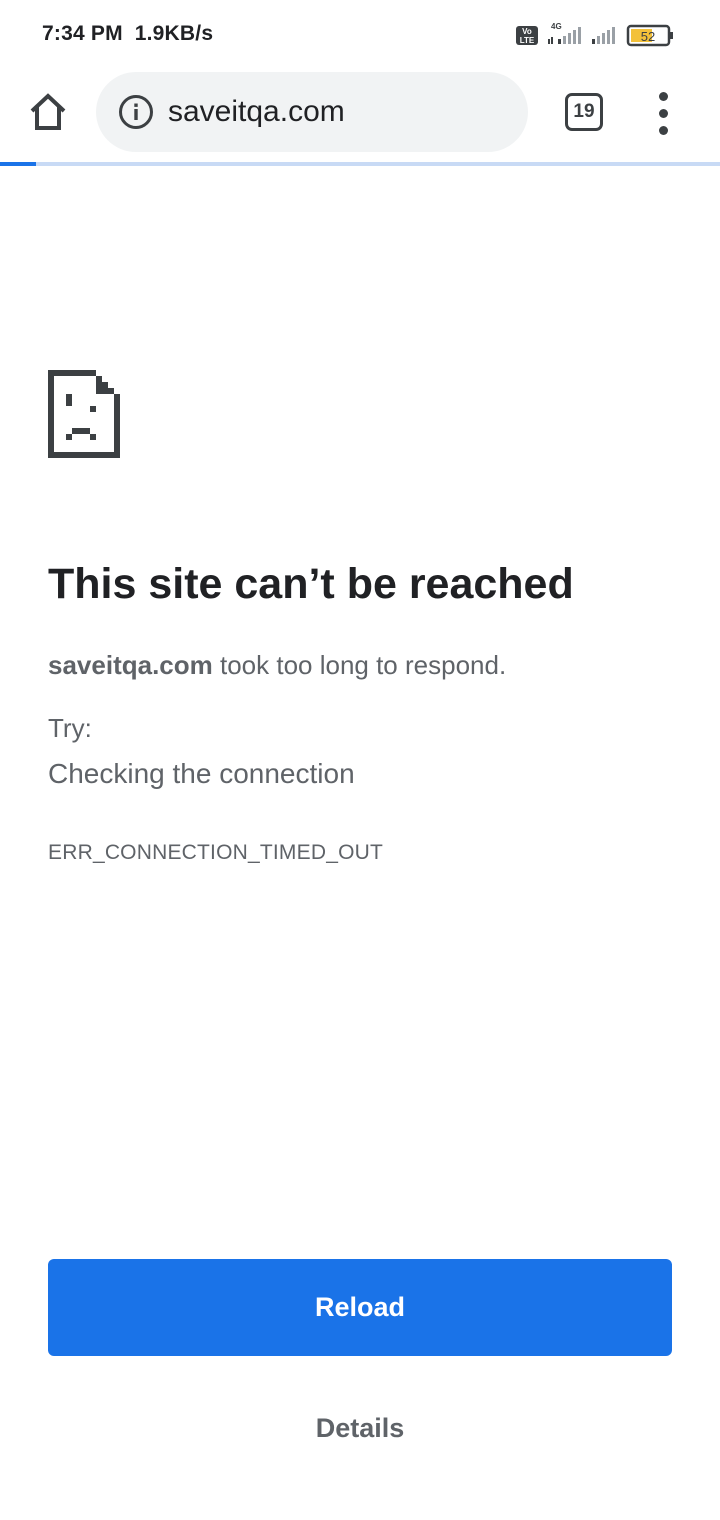 This screenshot has width=720, height=1520. I want to click on error-code: ERR_CONNECTION_TIMED_OUT, so click(215, 852).